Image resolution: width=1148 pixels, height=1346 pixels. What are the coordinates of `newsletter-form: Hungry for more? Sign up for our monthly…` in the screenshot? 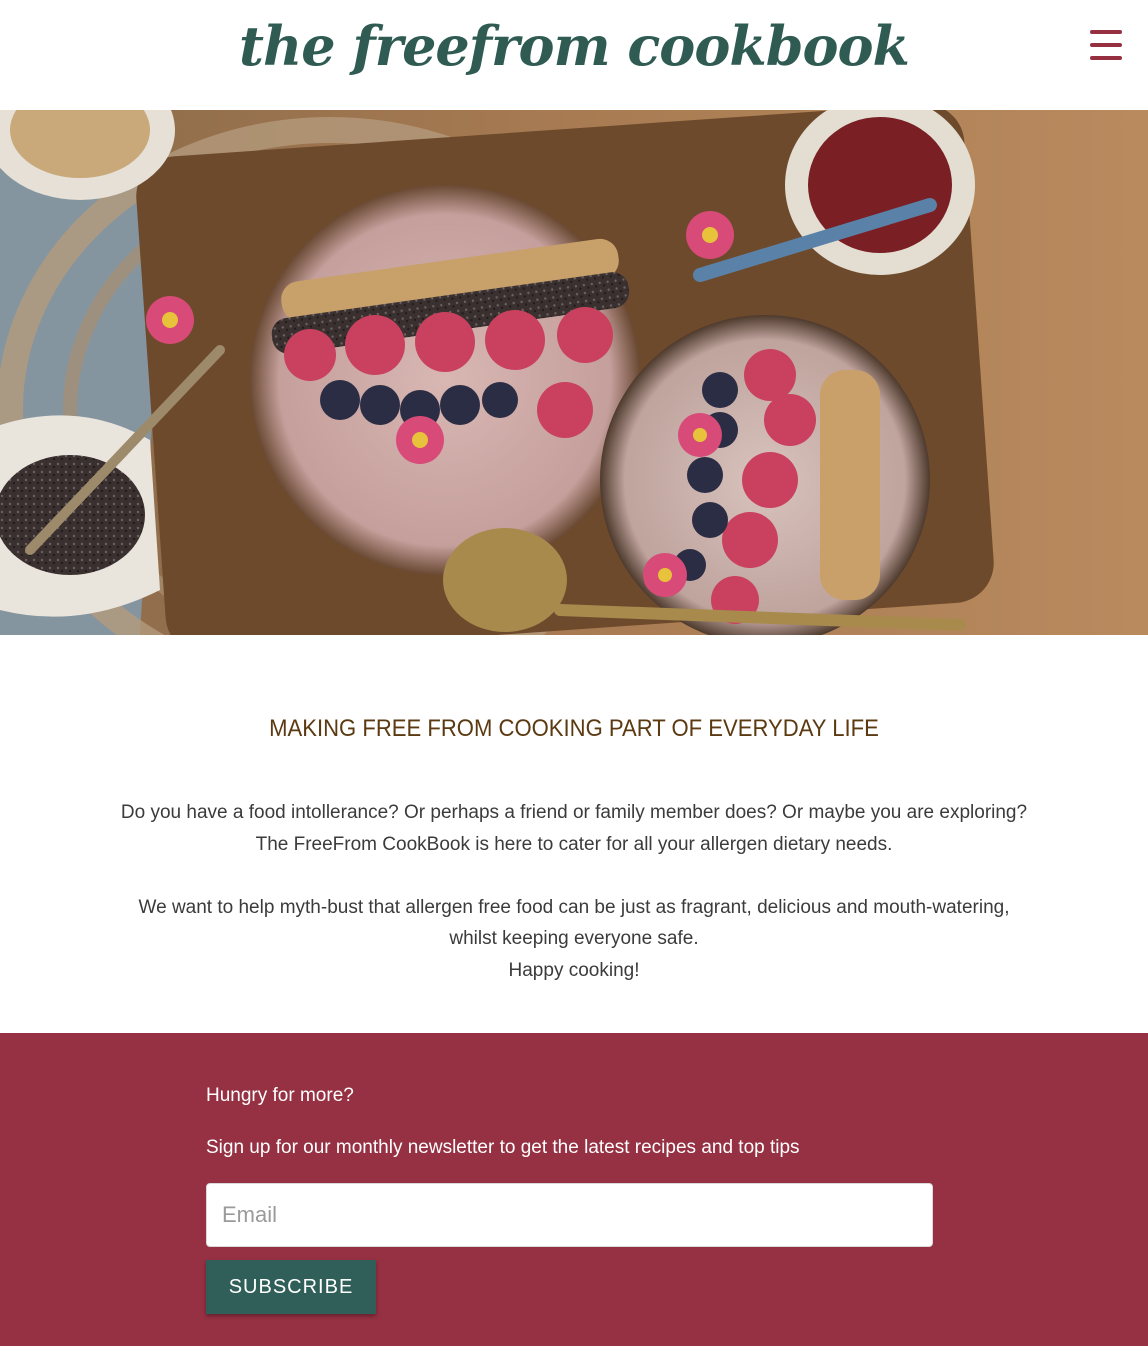 It's located at (569, 1199).